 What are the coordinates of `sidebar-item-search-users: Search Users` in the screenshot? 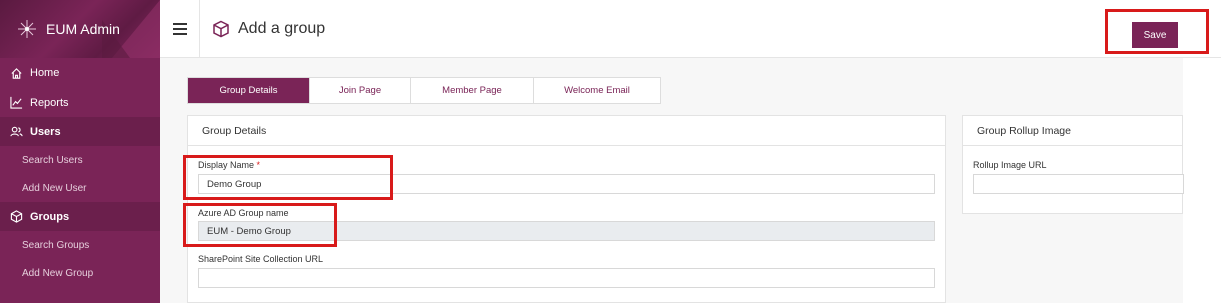 It's located at (80, 160).